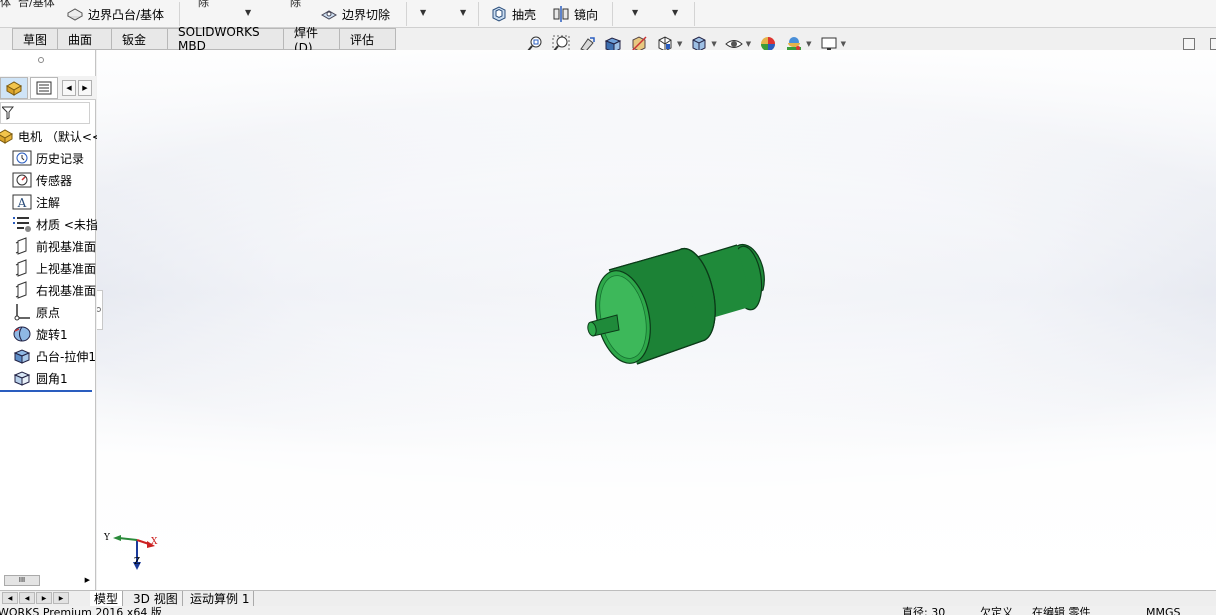  I want to click on property-manager-icon, so click(44, 87).